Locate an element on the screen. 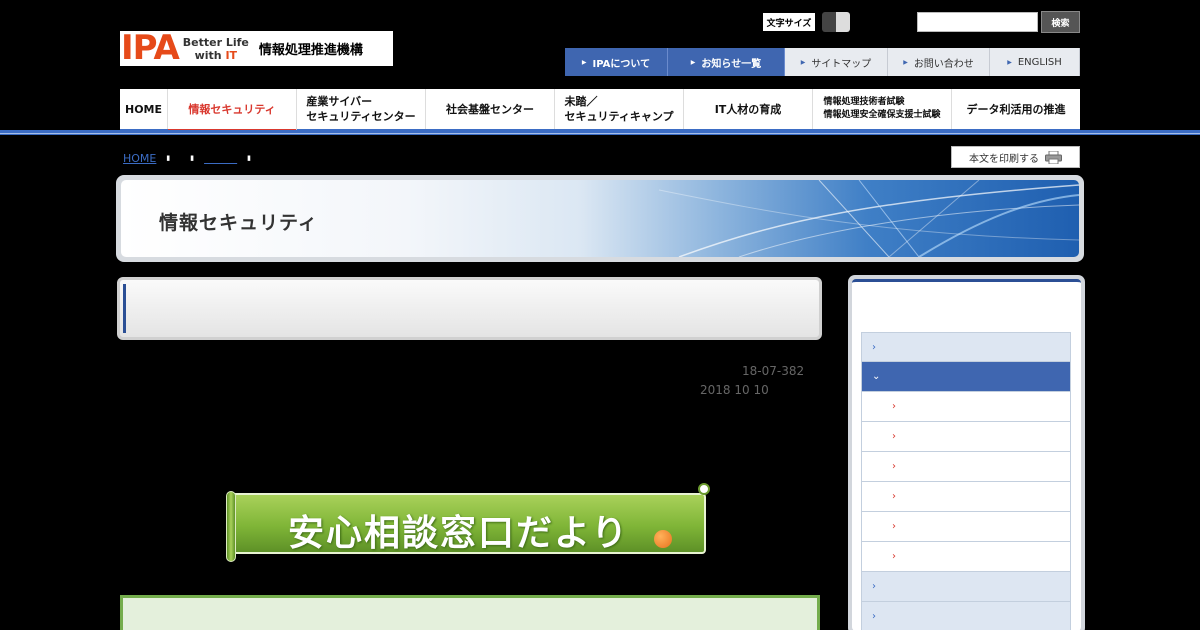 This screenshot has width=1200, height=630. logo-org-name: 情報処理推進機構 is located at coordinates (310, 50).